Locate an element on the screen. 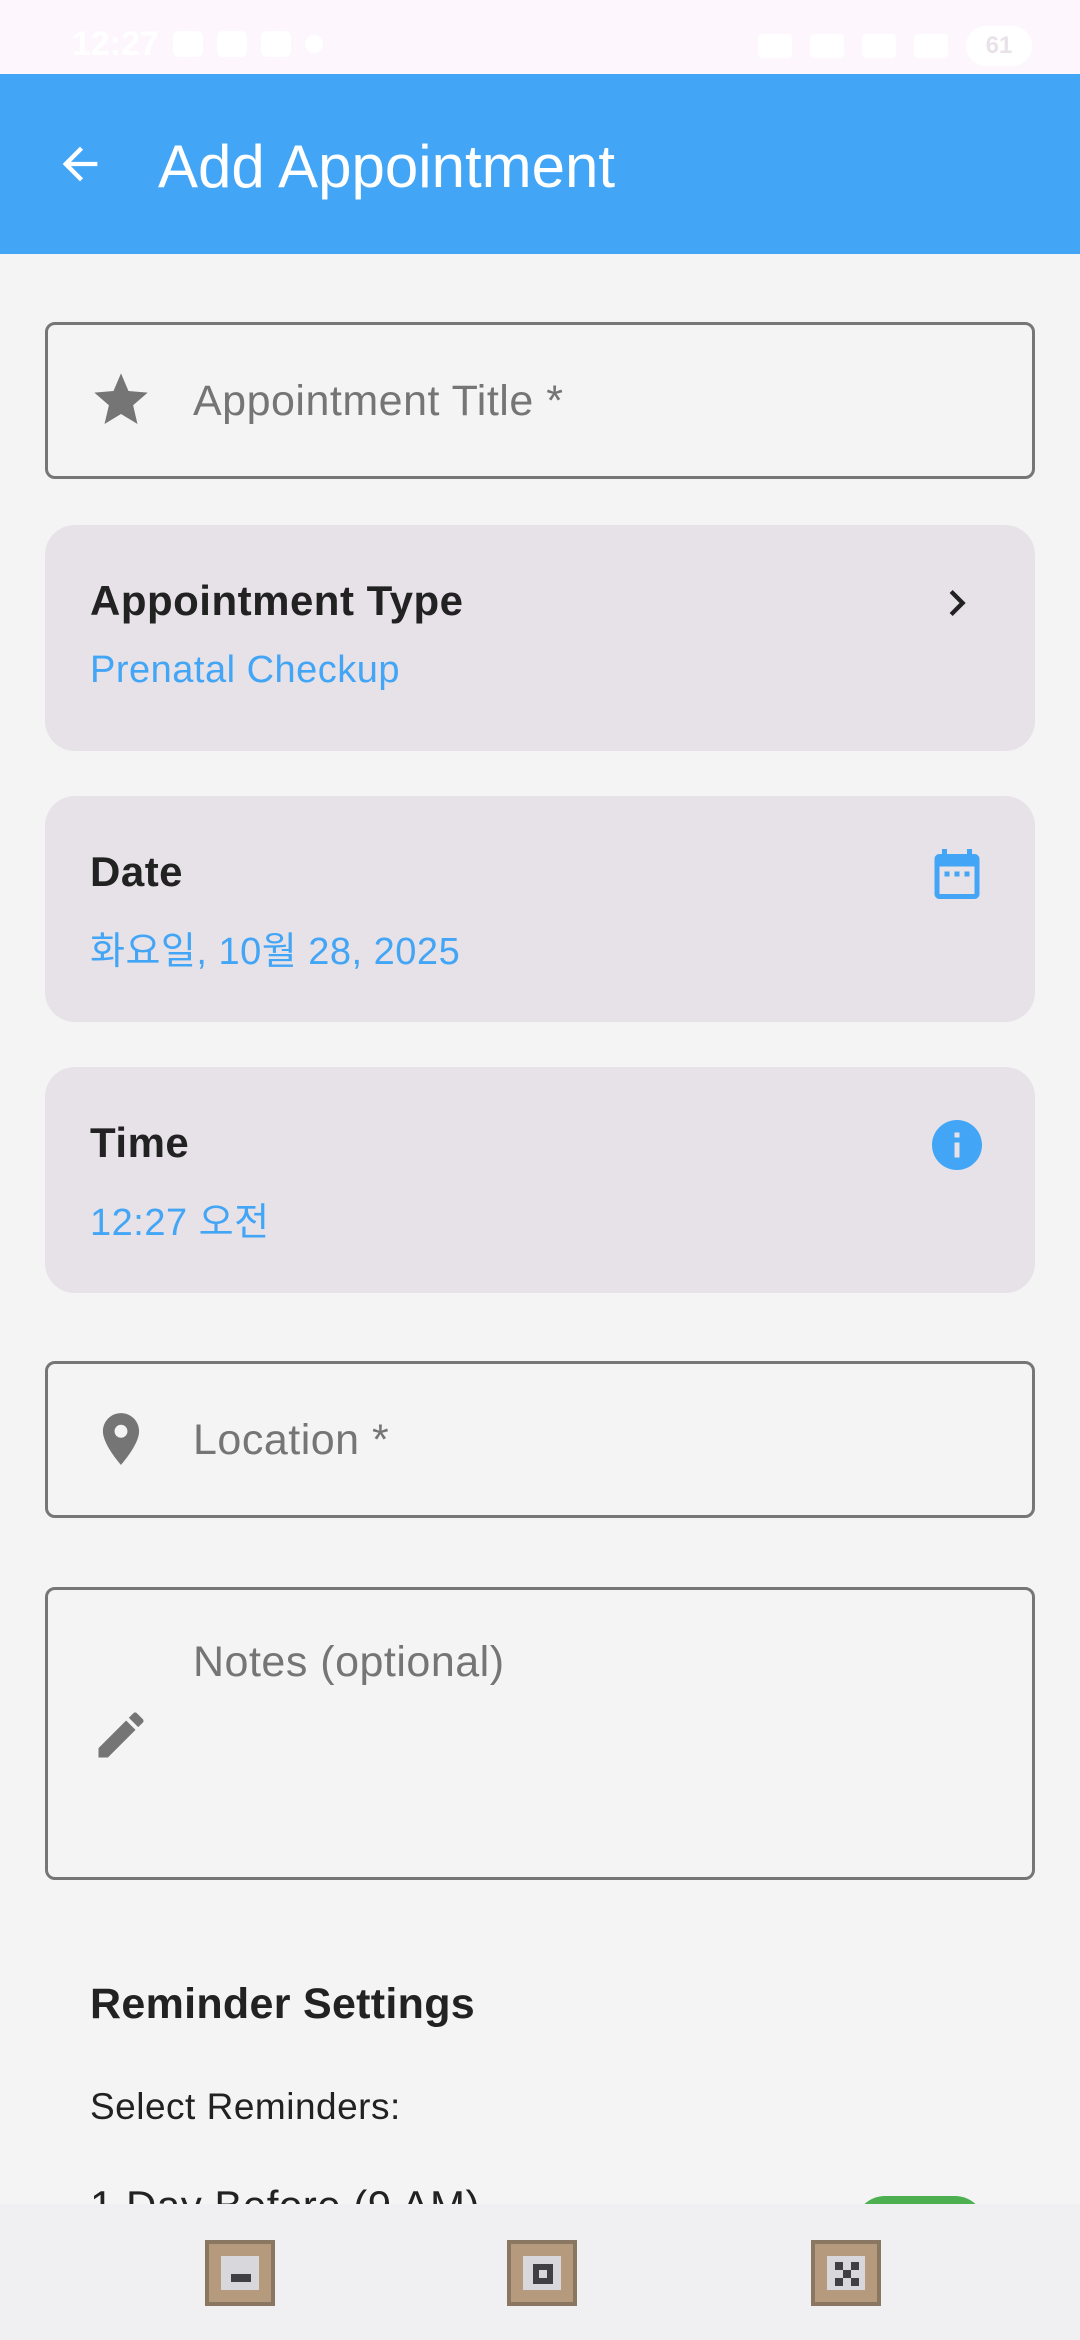 This screenshot has width=1080, height=2340. status-time: 12:27 is located at coordinates (115, 43).